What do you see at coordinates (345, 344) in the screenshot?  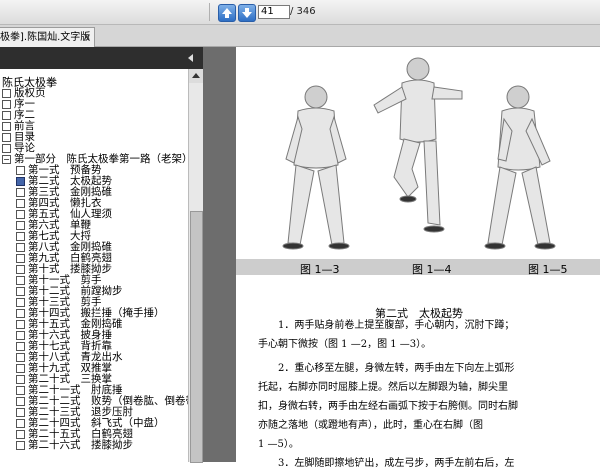 I see `paragraph-line: 手心朝下微按（图 1 —2，图 1 —3）。` at bounding box center [345, 344].